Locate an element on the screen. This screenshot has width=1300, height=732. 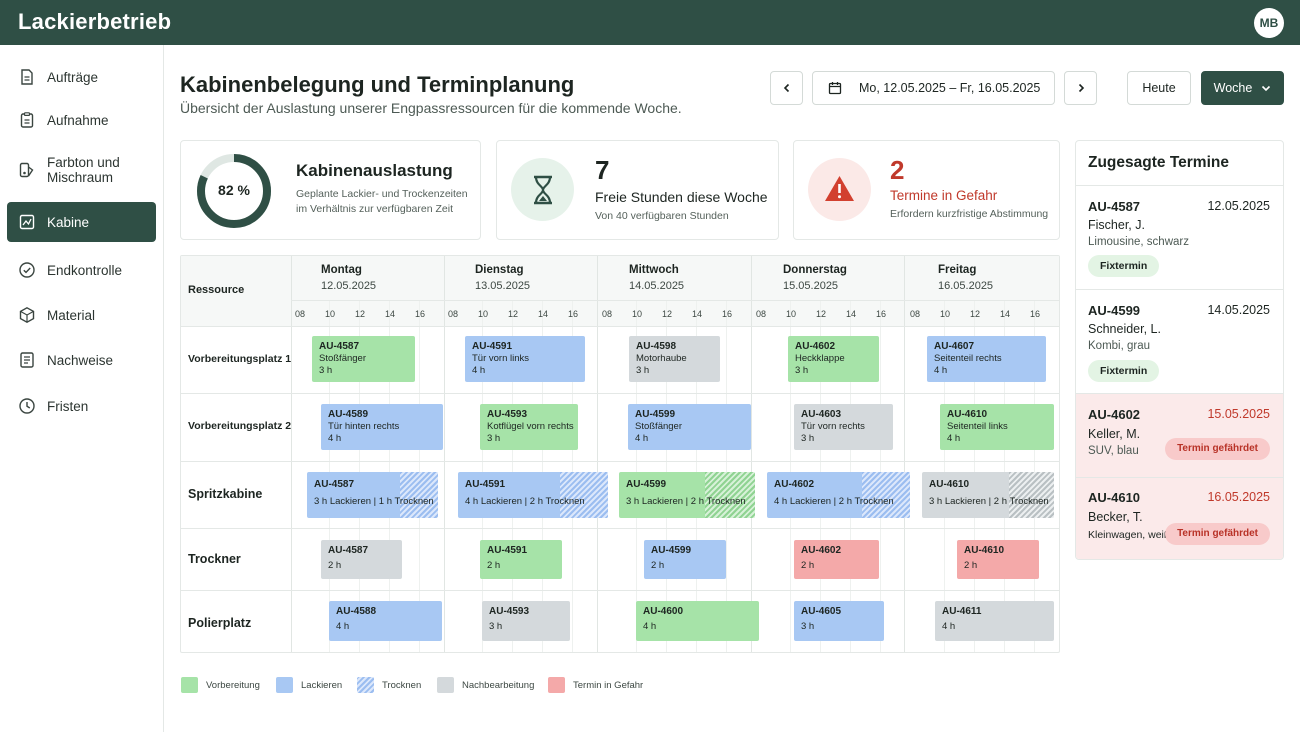
next-week-button is located at coordinates (1080, 88).